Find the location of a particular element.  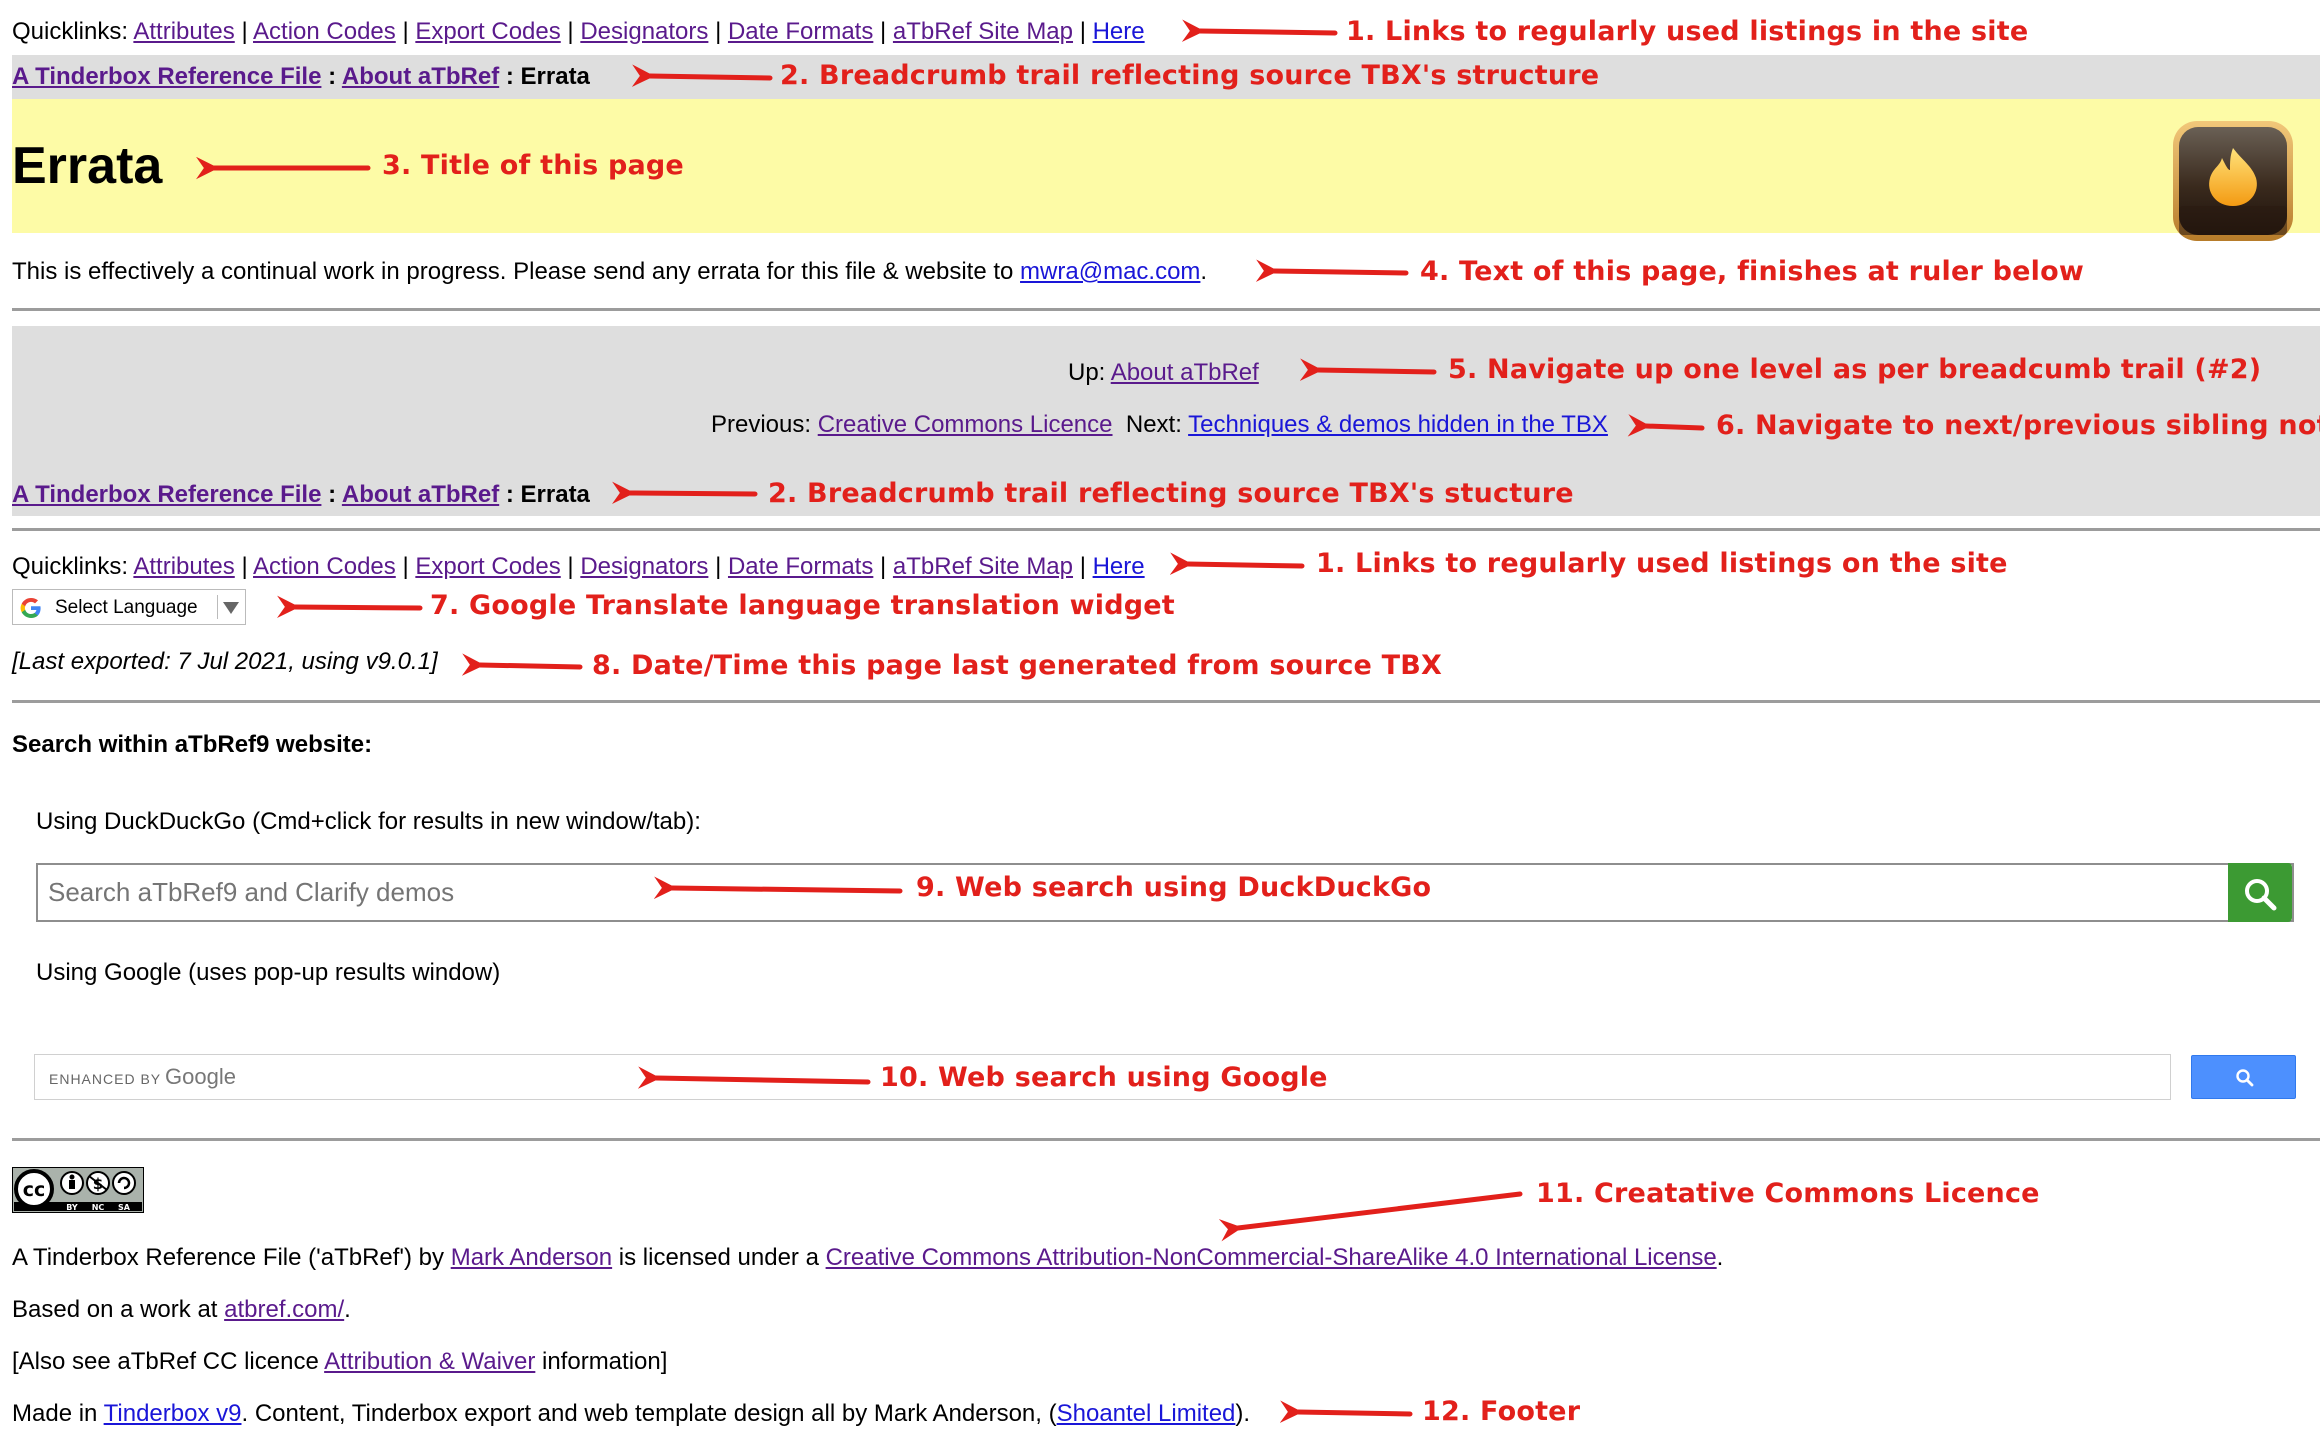

annotation-label: 9. Web search using DuckDuckGo is located at coordinates (1174, 887).